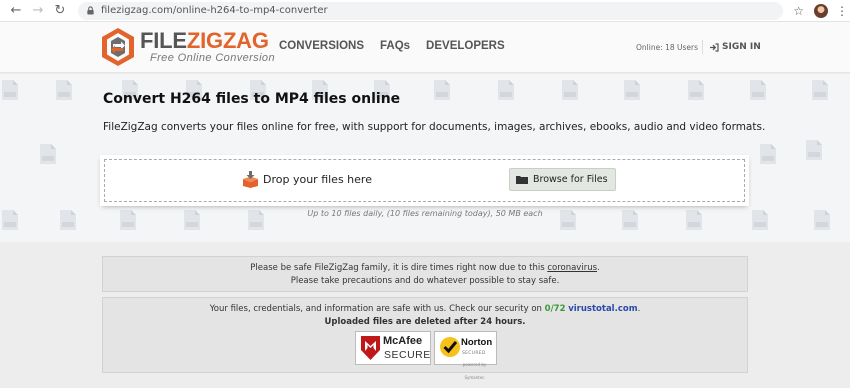 The width and height of the screenshot is (850, 388). What do you see at coordinates (163, 40) in the screenshot?
I see `logo-text-file: FILE` at bounding box center [163, 40].